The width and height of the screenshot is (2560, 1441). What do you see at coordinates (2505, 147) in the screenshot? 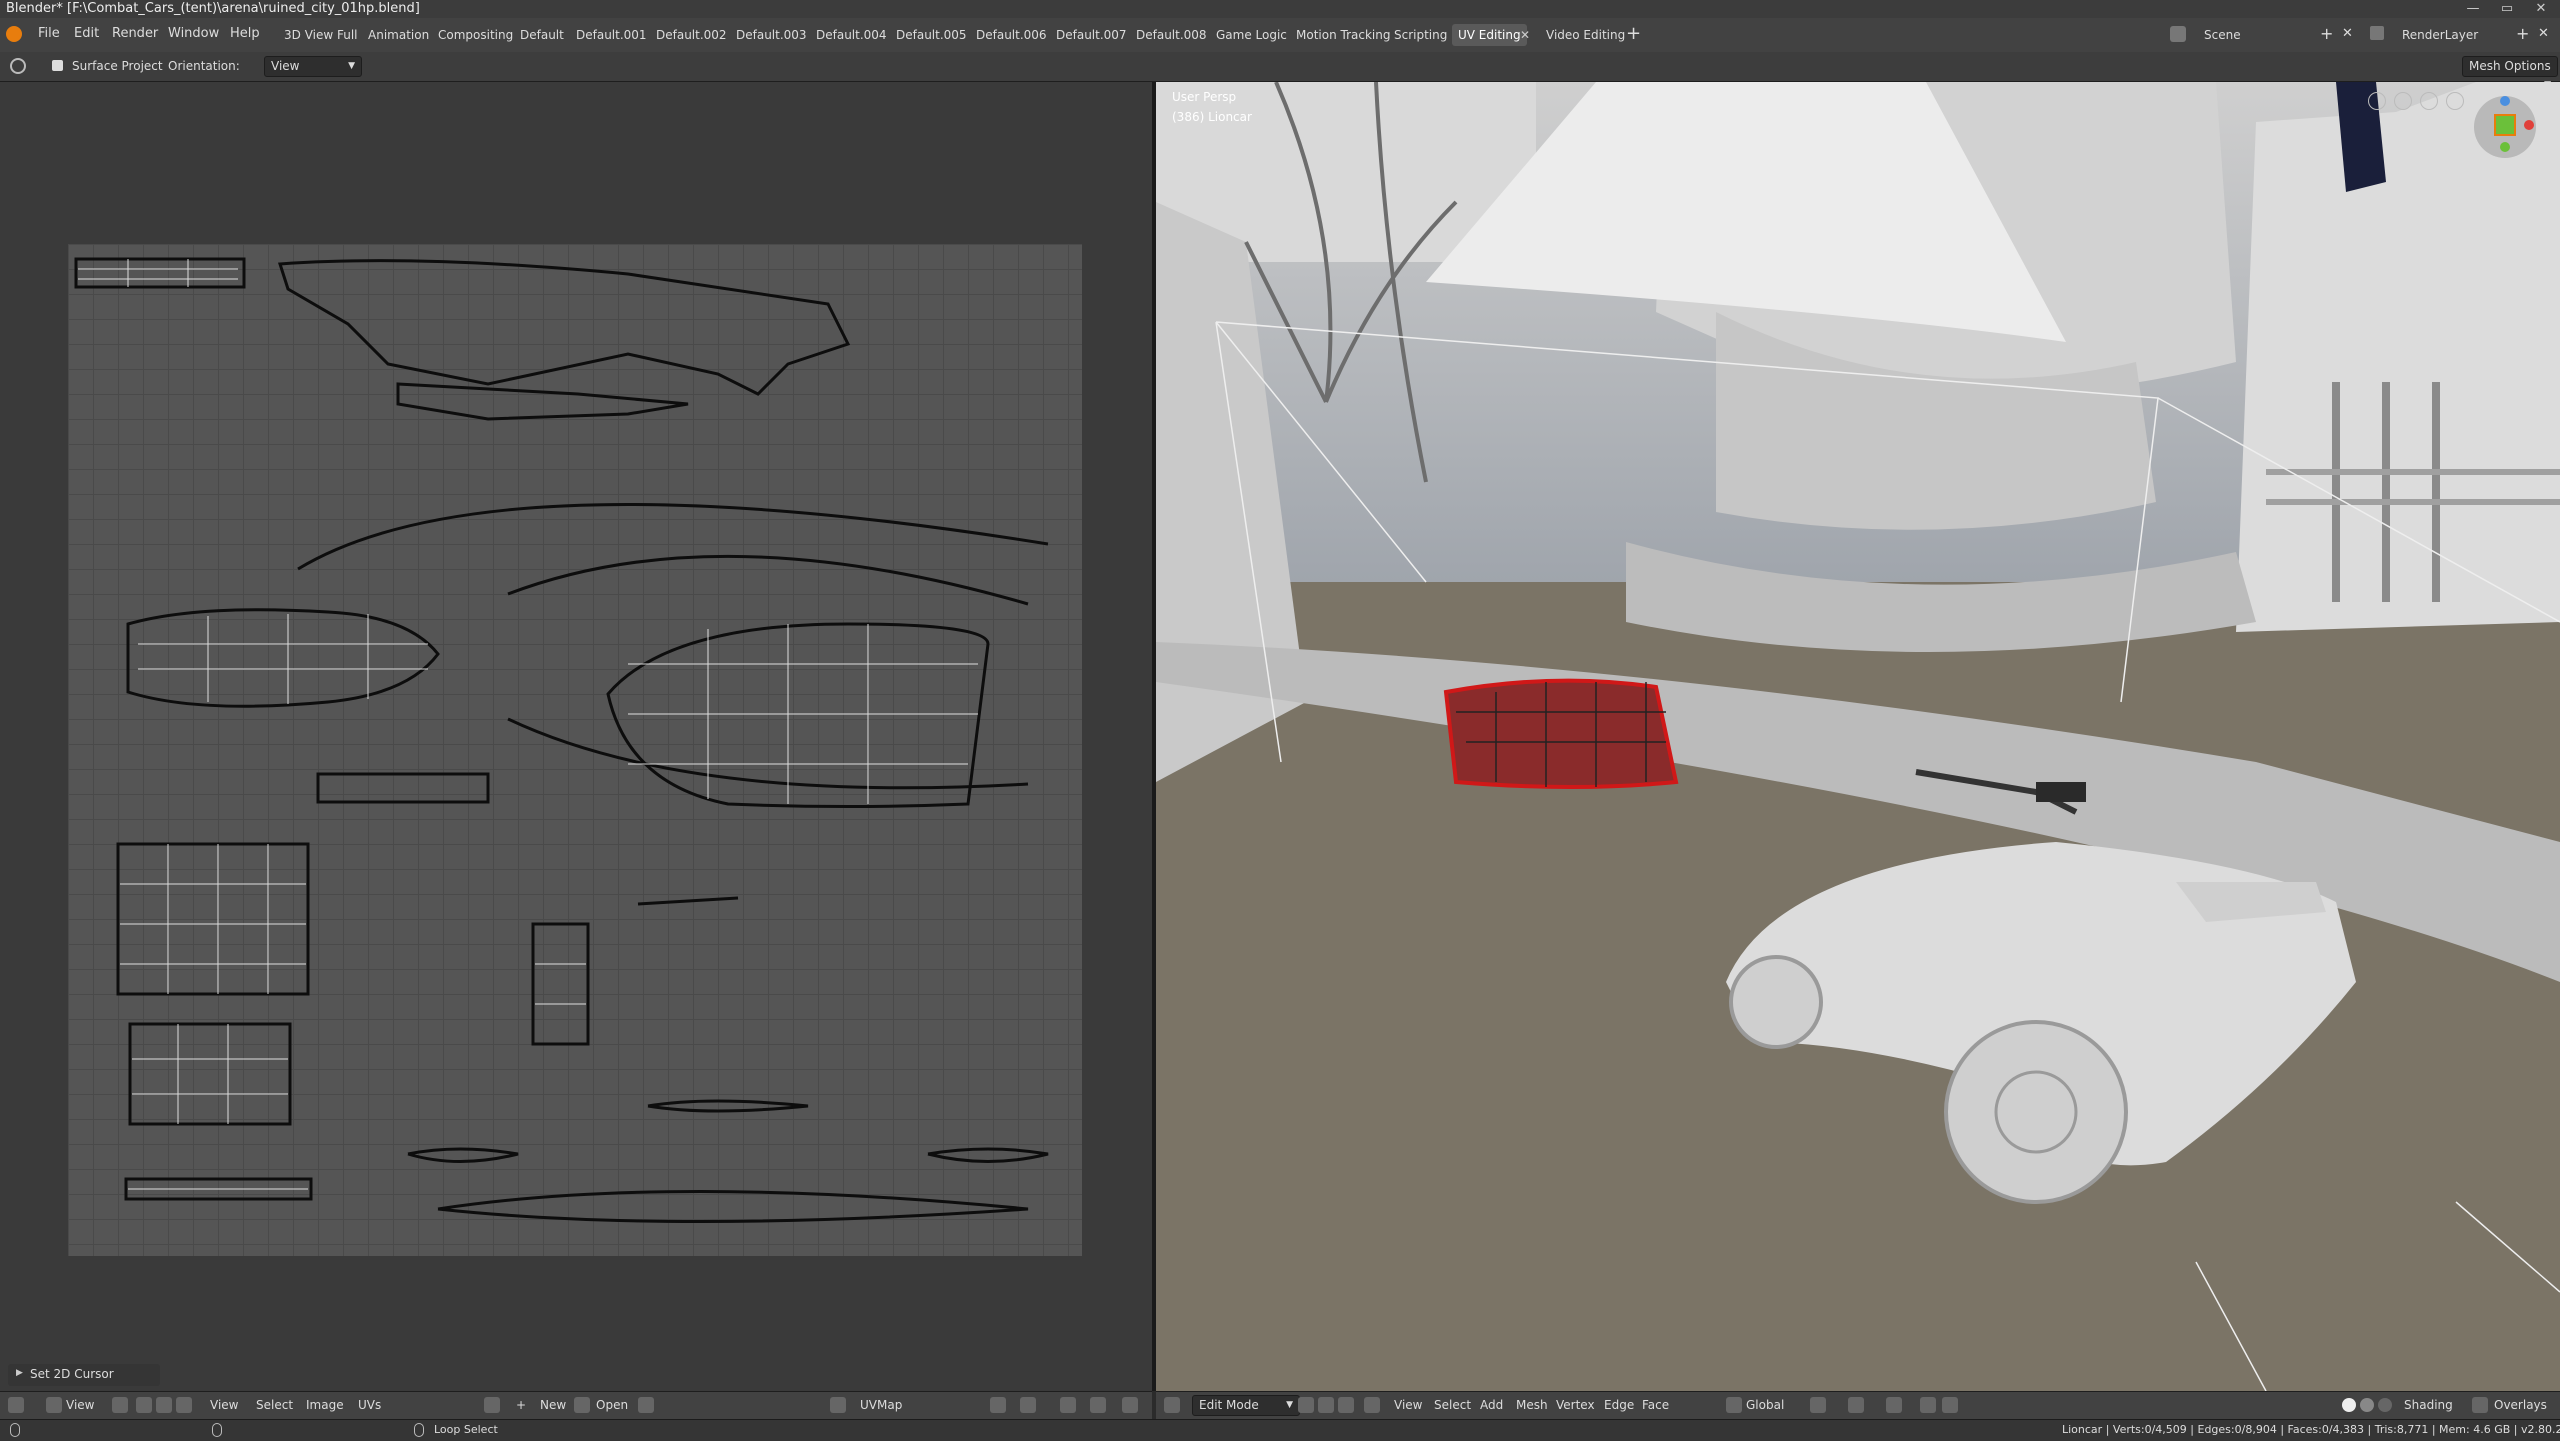
I see `gizmo-y-icon` at bounding box center [2505, 147].